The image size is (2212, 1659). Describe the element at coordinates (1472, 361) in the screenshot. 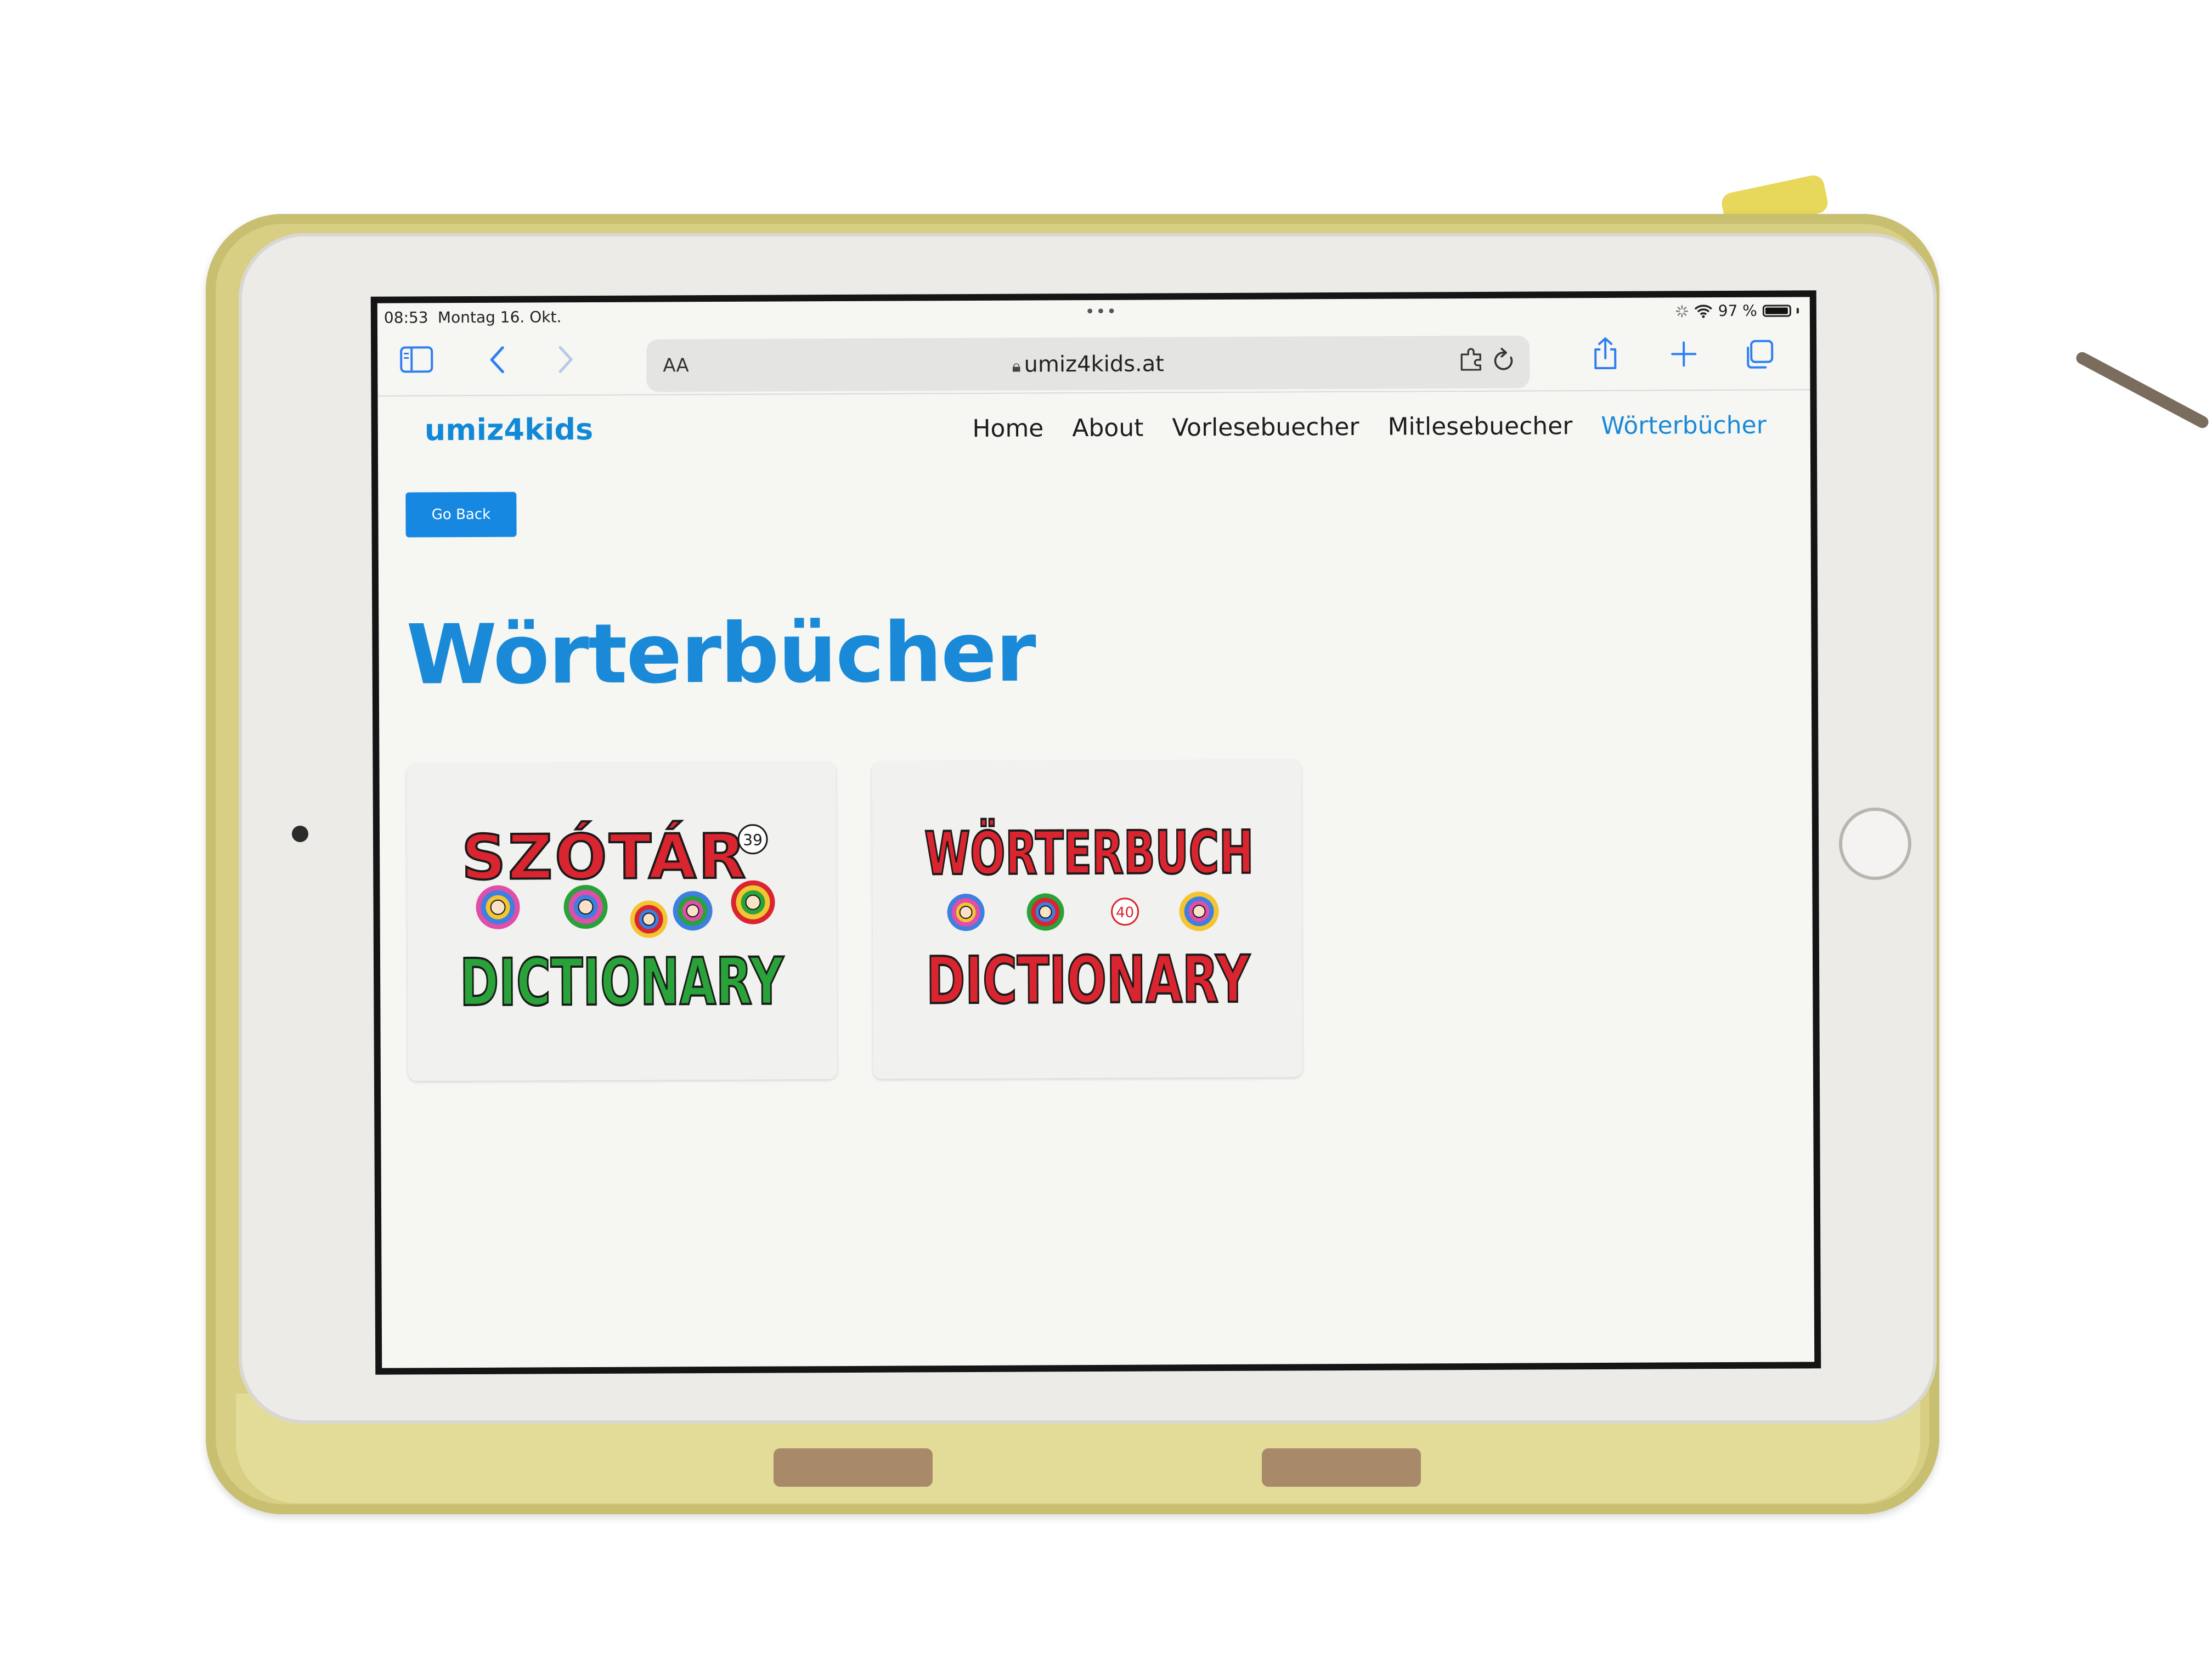

I see `puzzle-extension-icon` at that location.